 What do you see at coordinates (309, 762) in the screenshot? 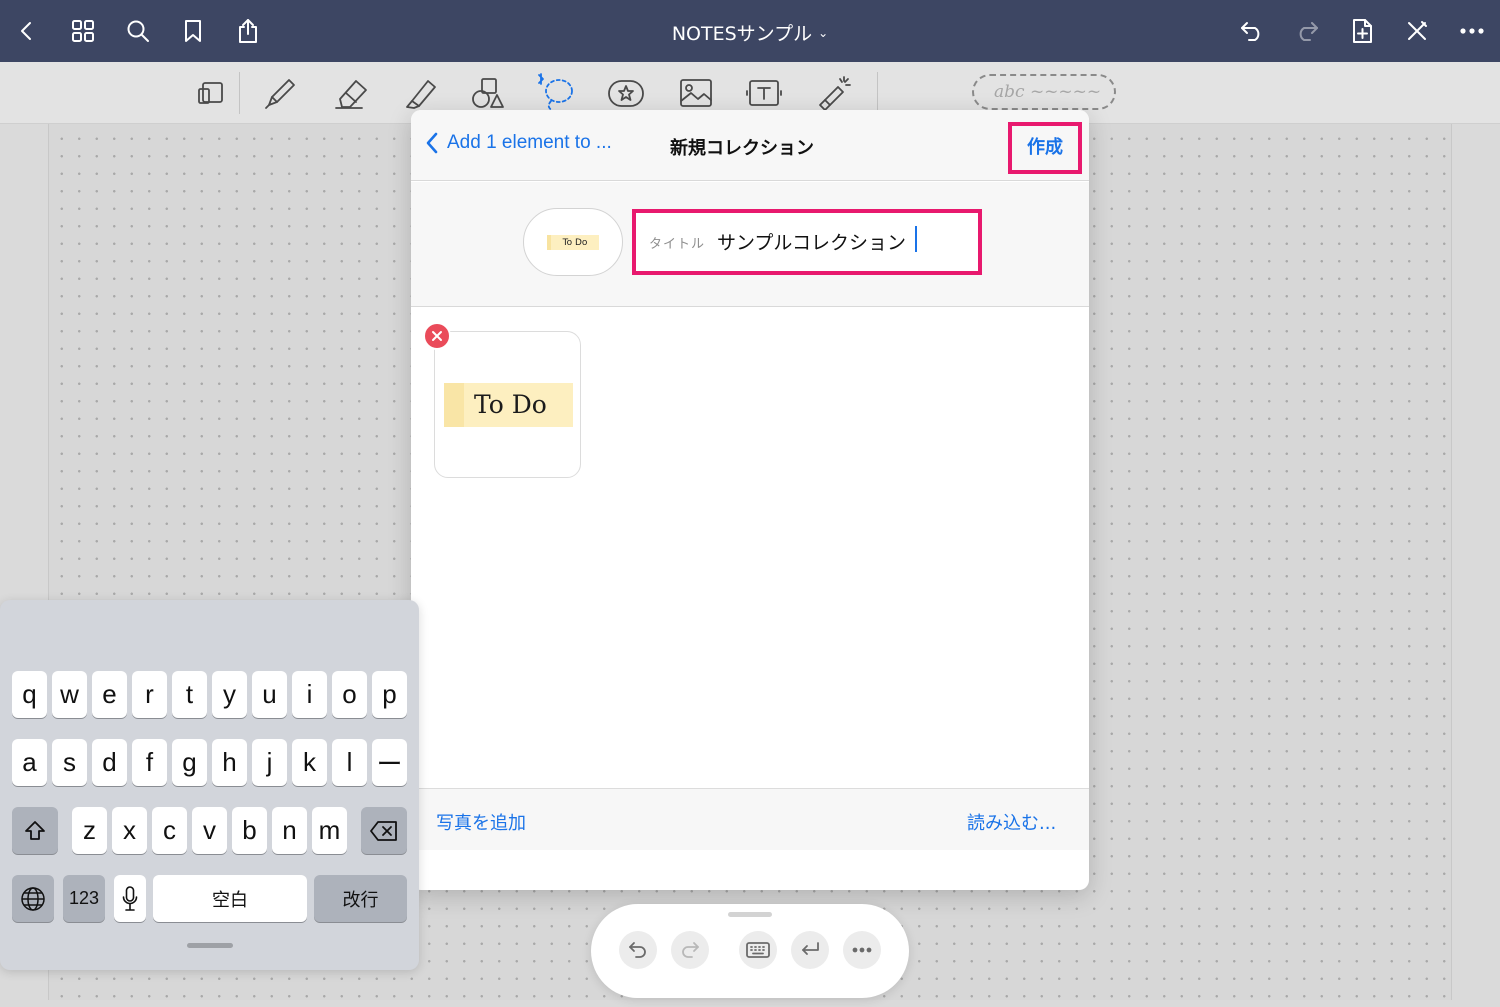
I see `key-k: k` at bounding box center [309, 762].